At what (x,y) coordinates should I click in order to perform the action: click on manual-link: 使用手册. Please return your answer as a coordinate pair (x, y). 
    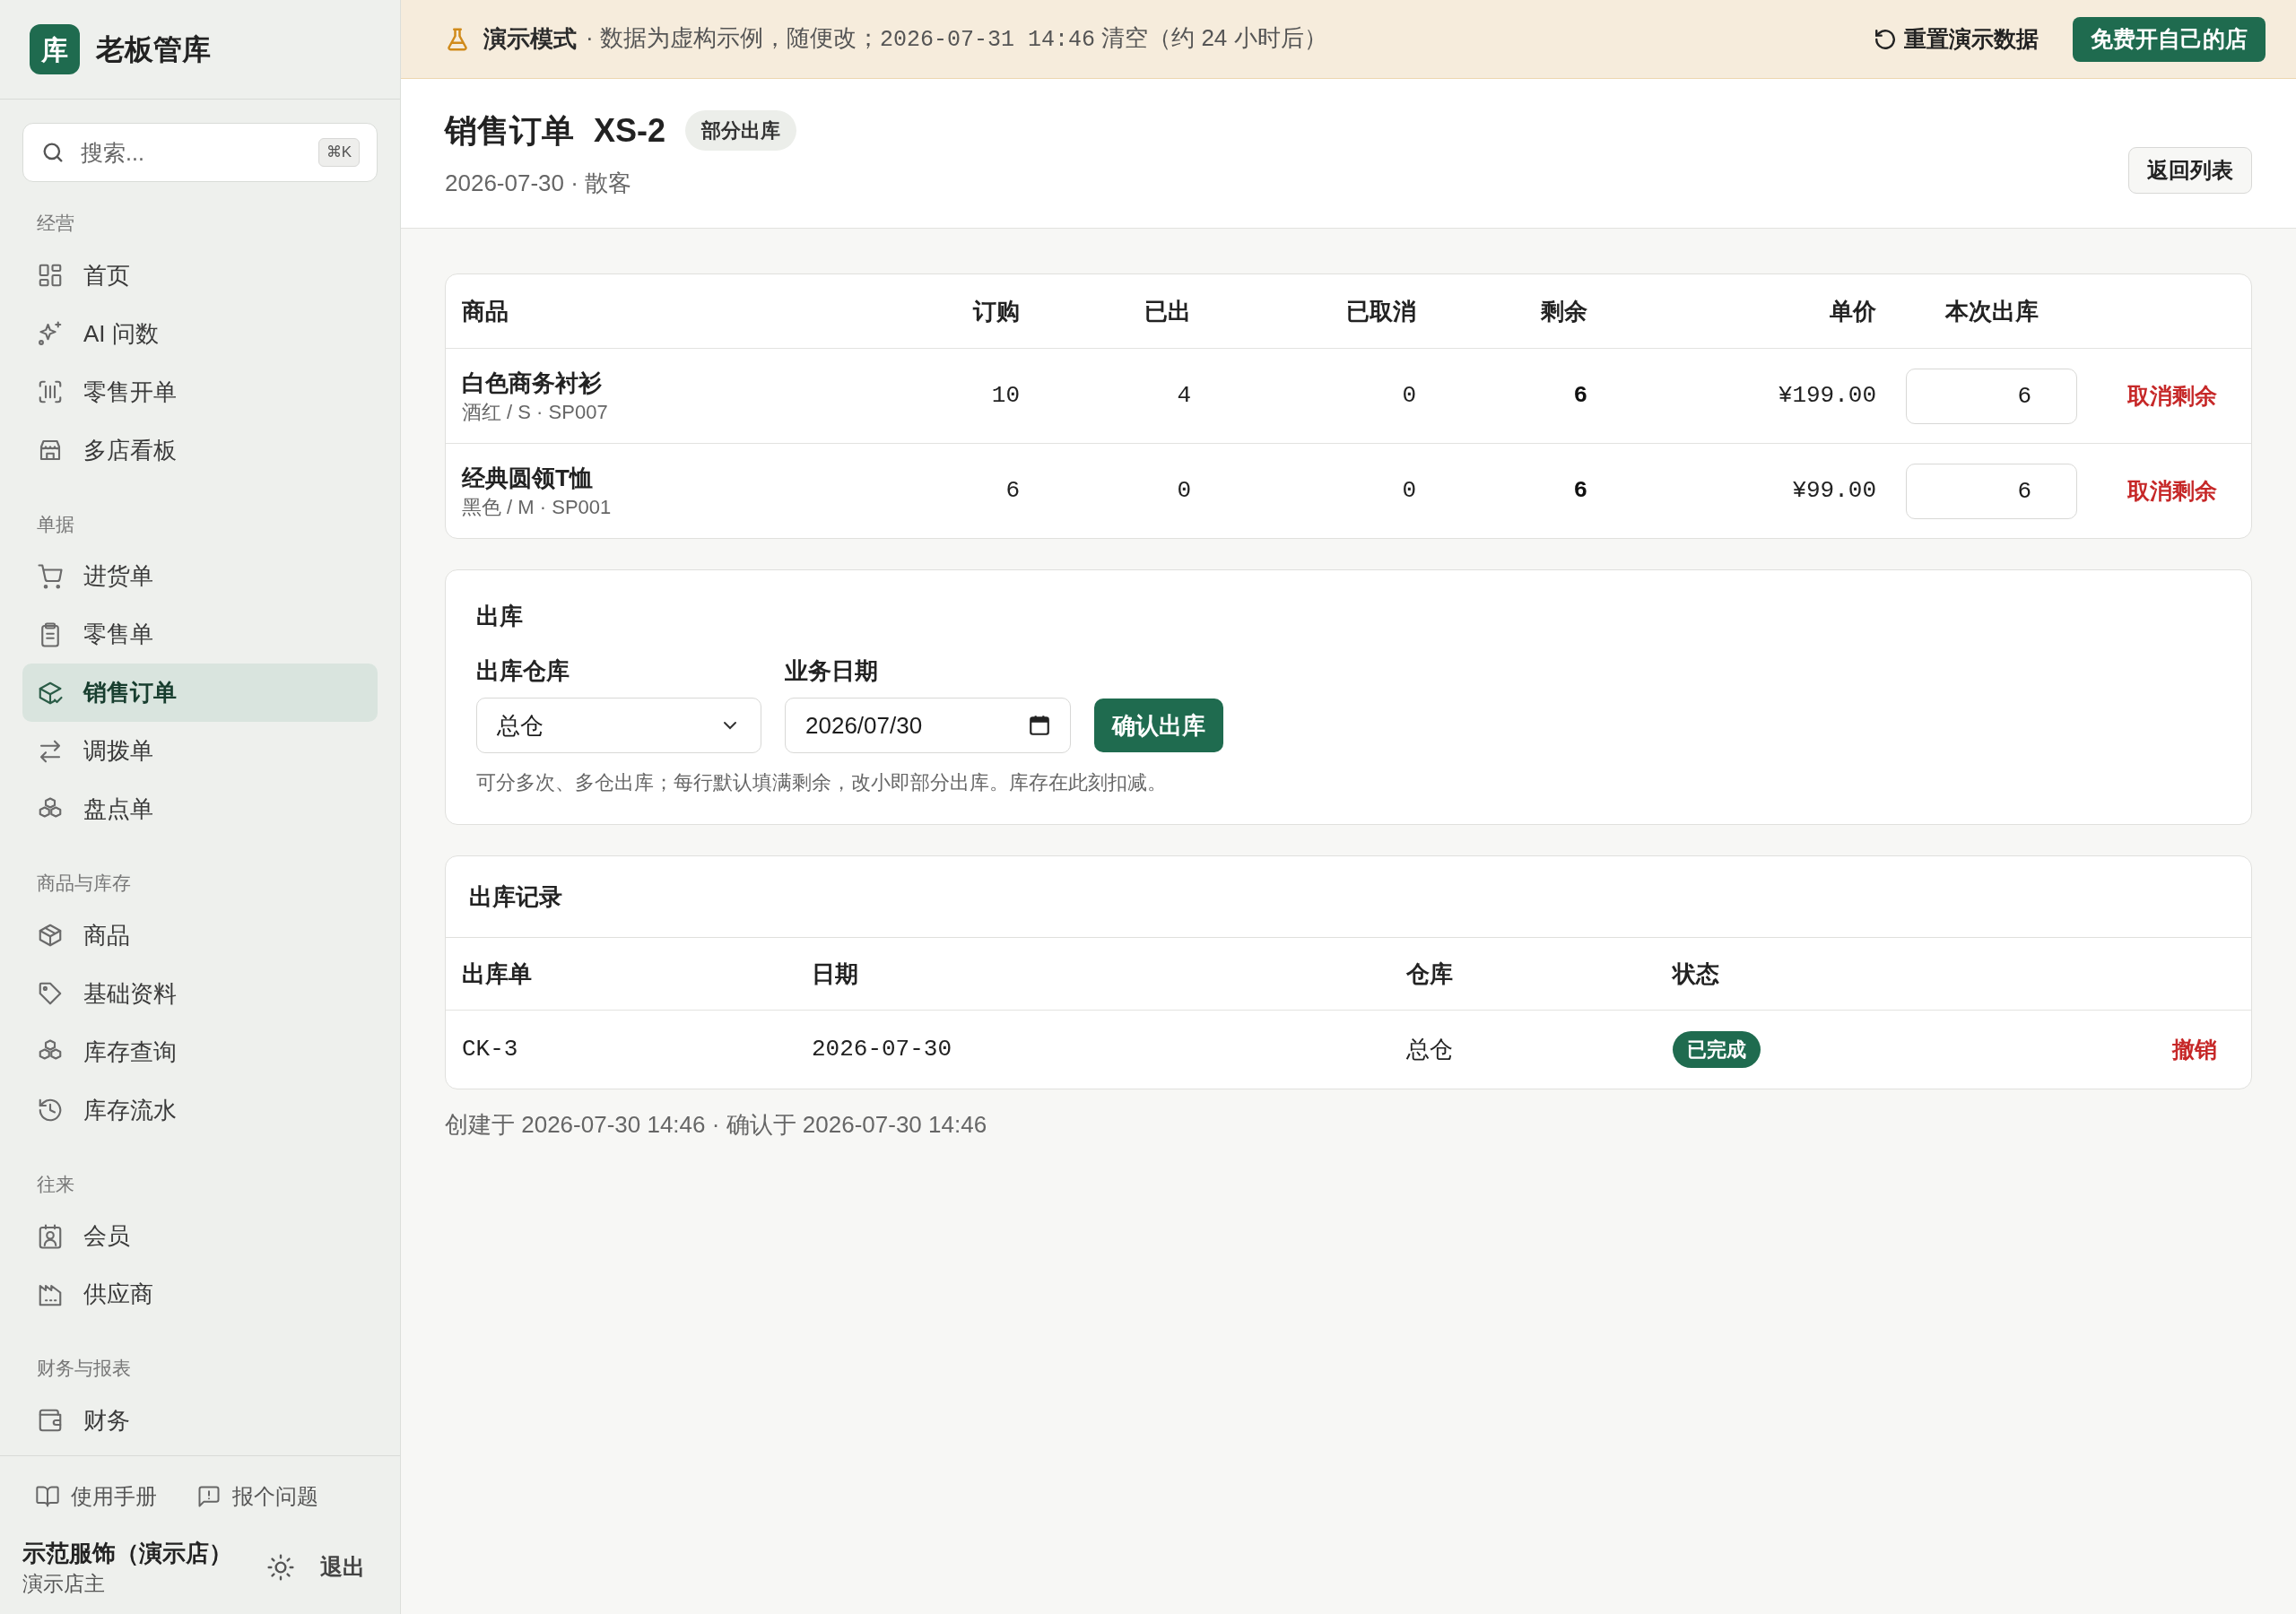
    Looking at the image, I should click on (96, 1496).